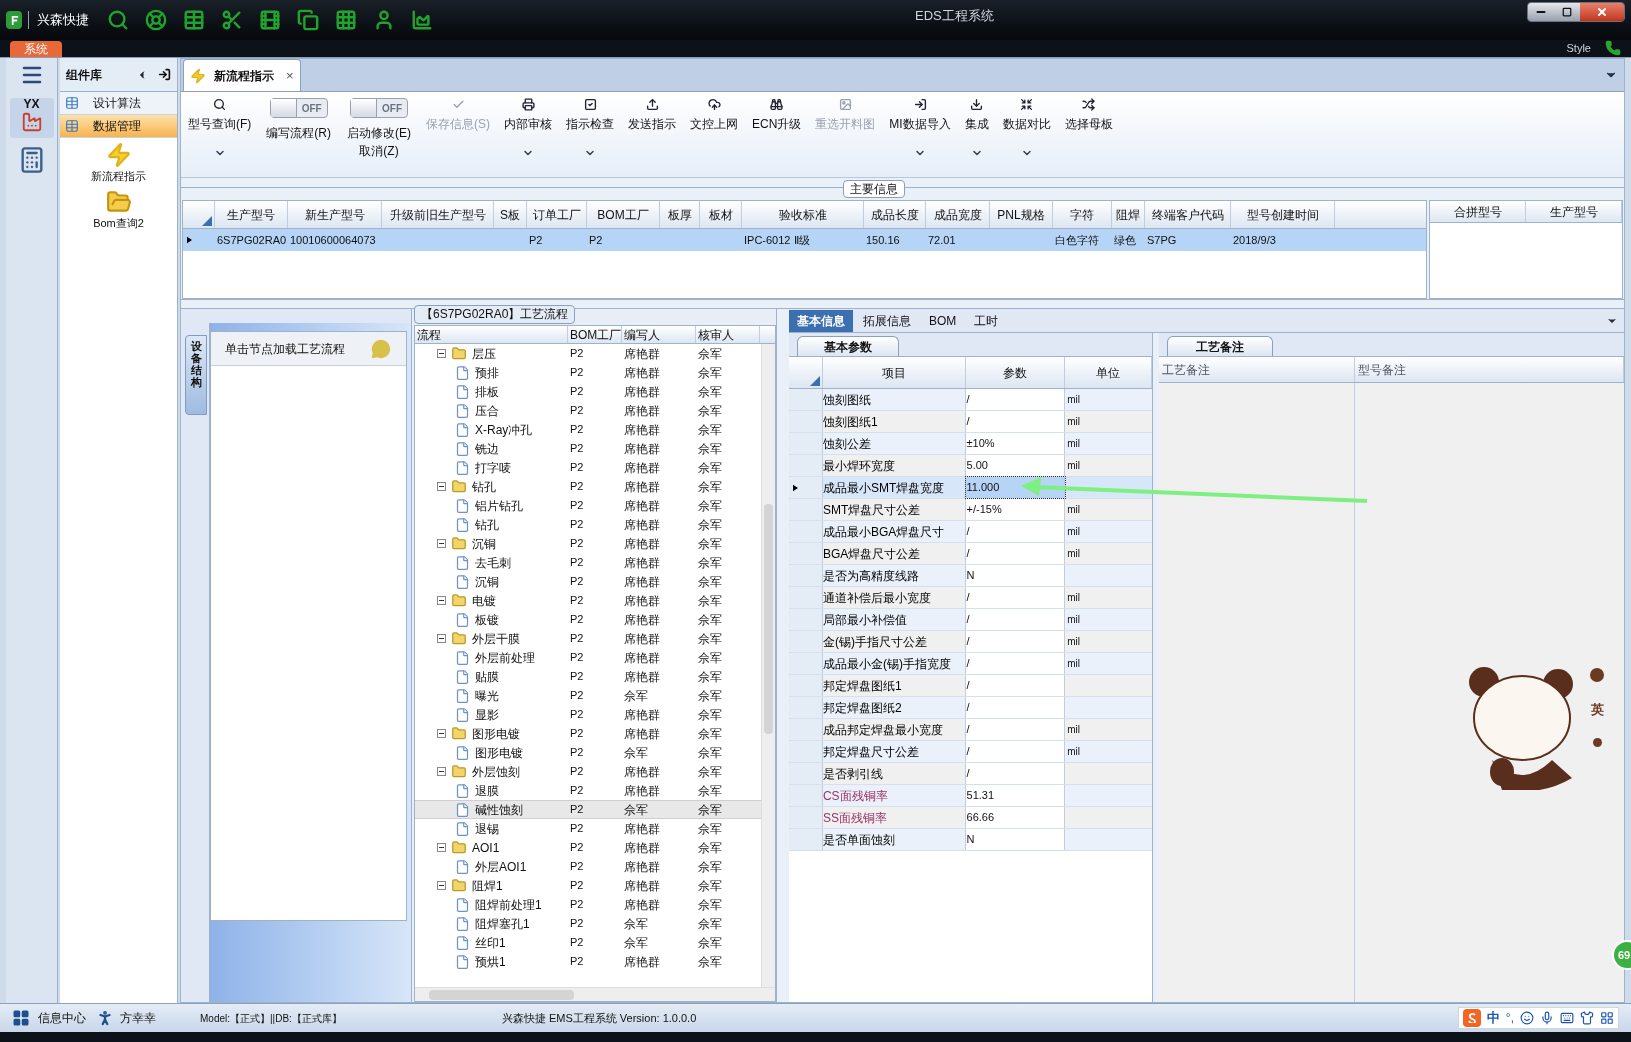 The width and height of the screenshot is (1631, 1042). What do you see at coordinates (1283, 214) in the screenshot?
I see `column-header: 型号创建时间` at bounding box center [1283, 214].